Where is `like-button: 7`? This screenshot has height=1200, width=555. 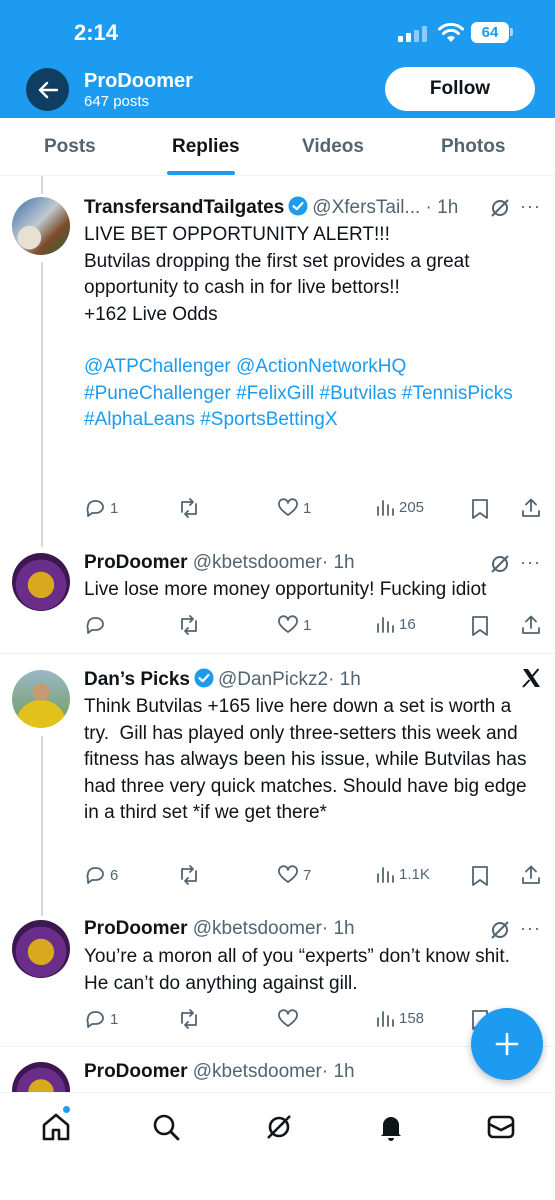
like-button: 7 is located at coordinates (294, 875).